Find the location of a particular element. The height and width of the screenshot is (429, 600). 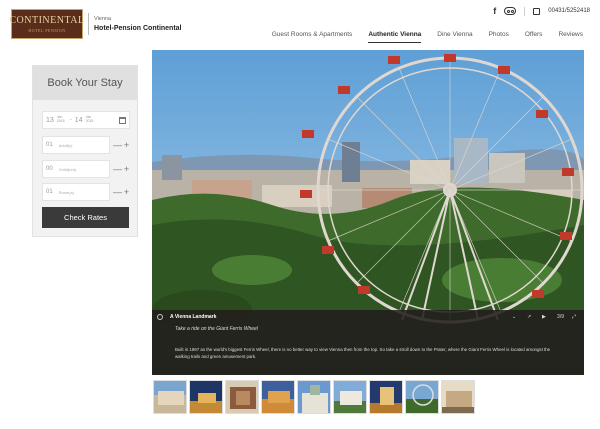

rooms-stepper: 01 Room(s) — + is located at coordinates (86, 192).